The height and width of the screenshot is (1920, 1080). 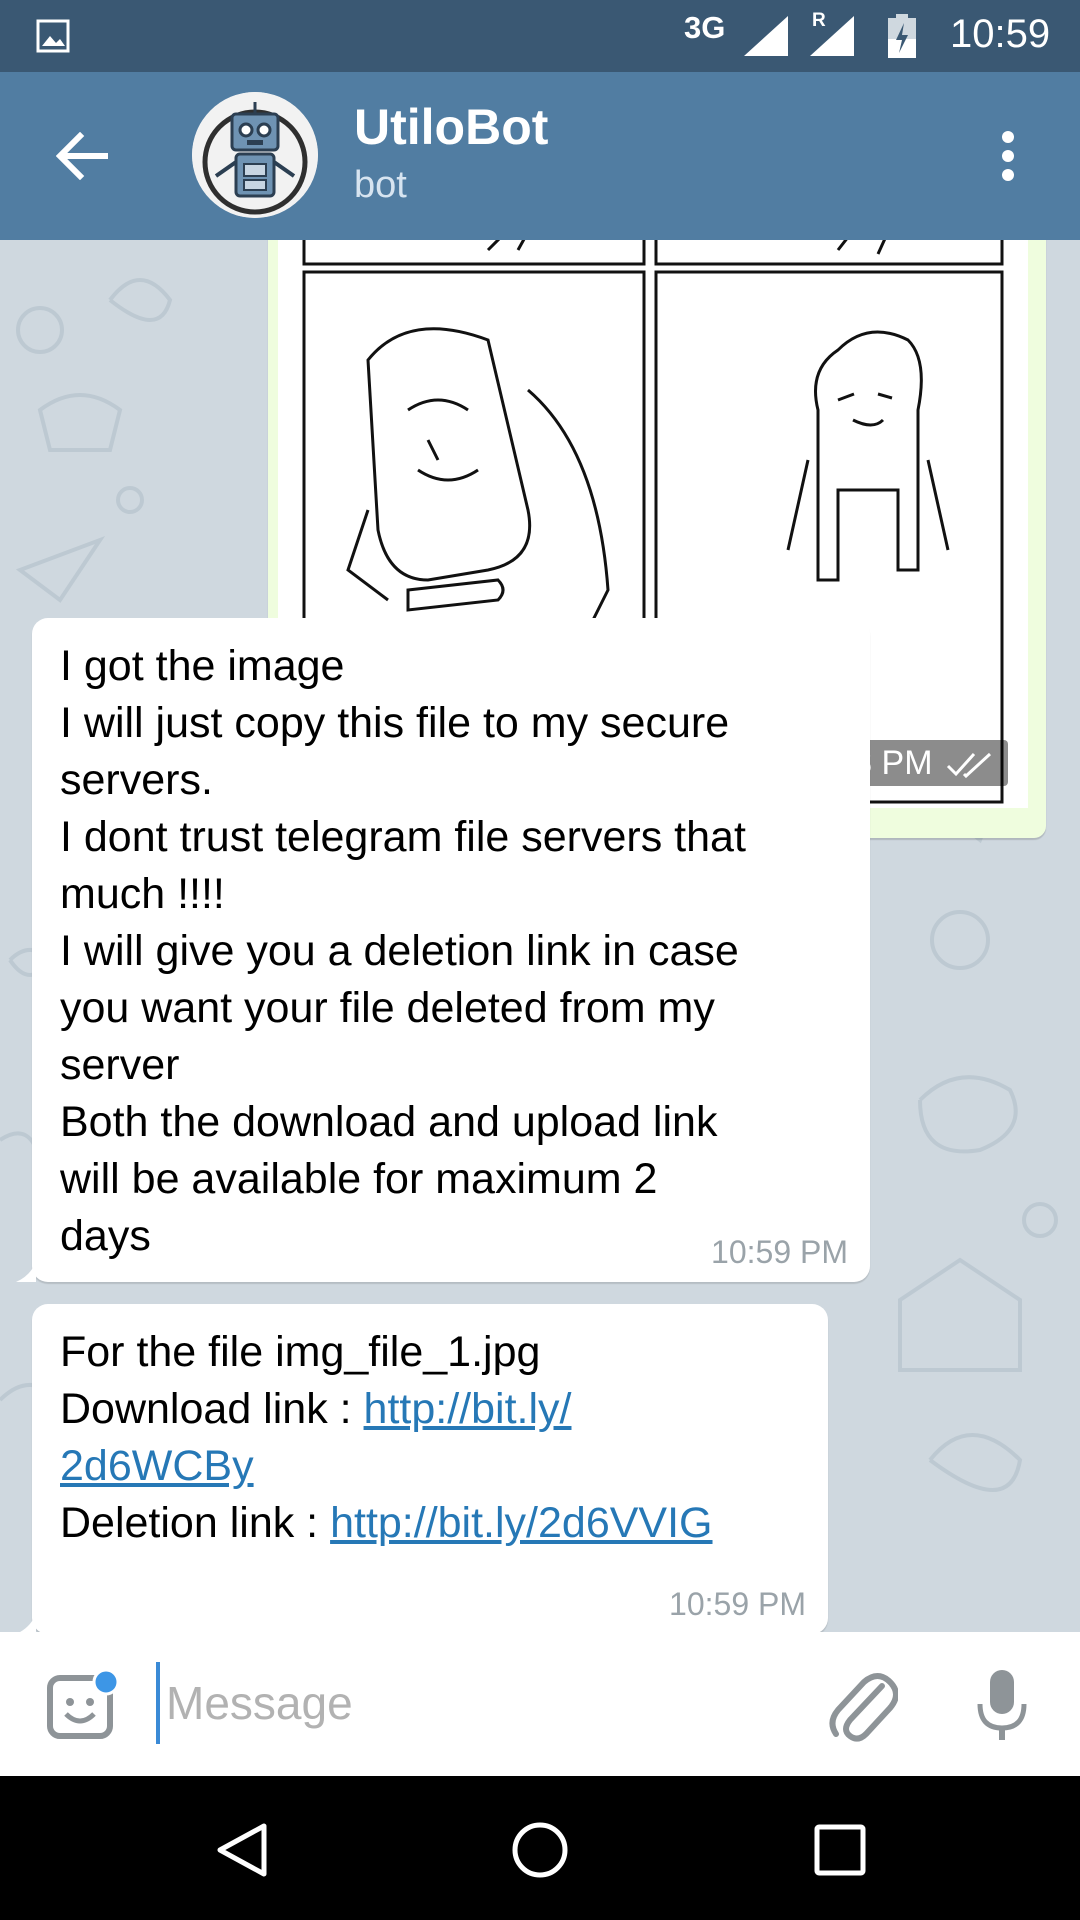 I want to click on message-line: I will just copy this file to my secure, so click(x=395, y=723).